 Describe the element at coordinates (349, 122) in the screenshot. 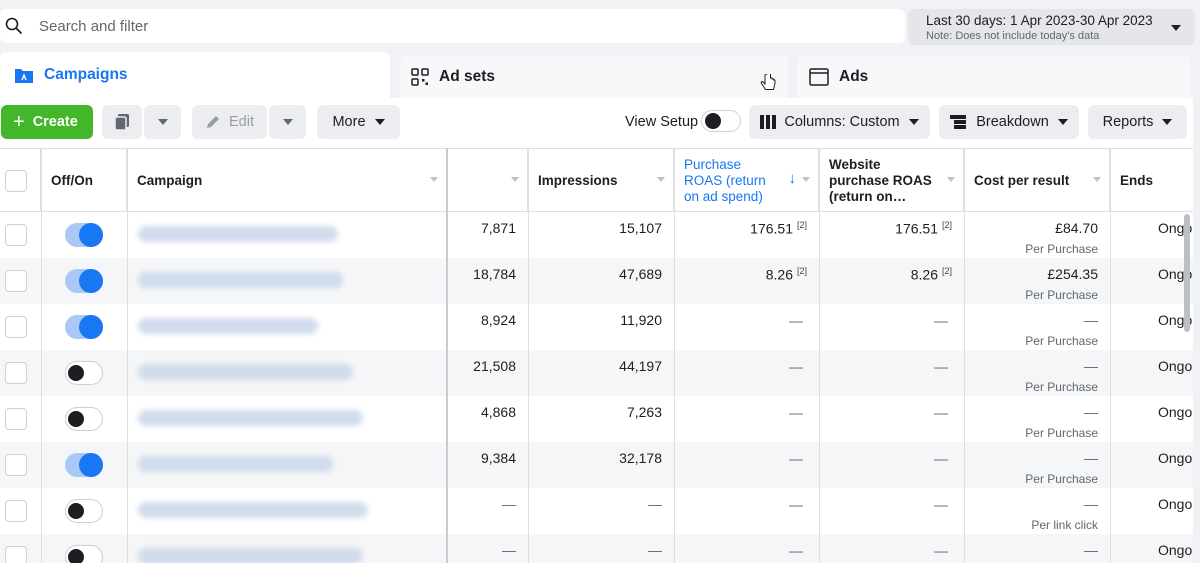

I see `more-label: More` at that location.